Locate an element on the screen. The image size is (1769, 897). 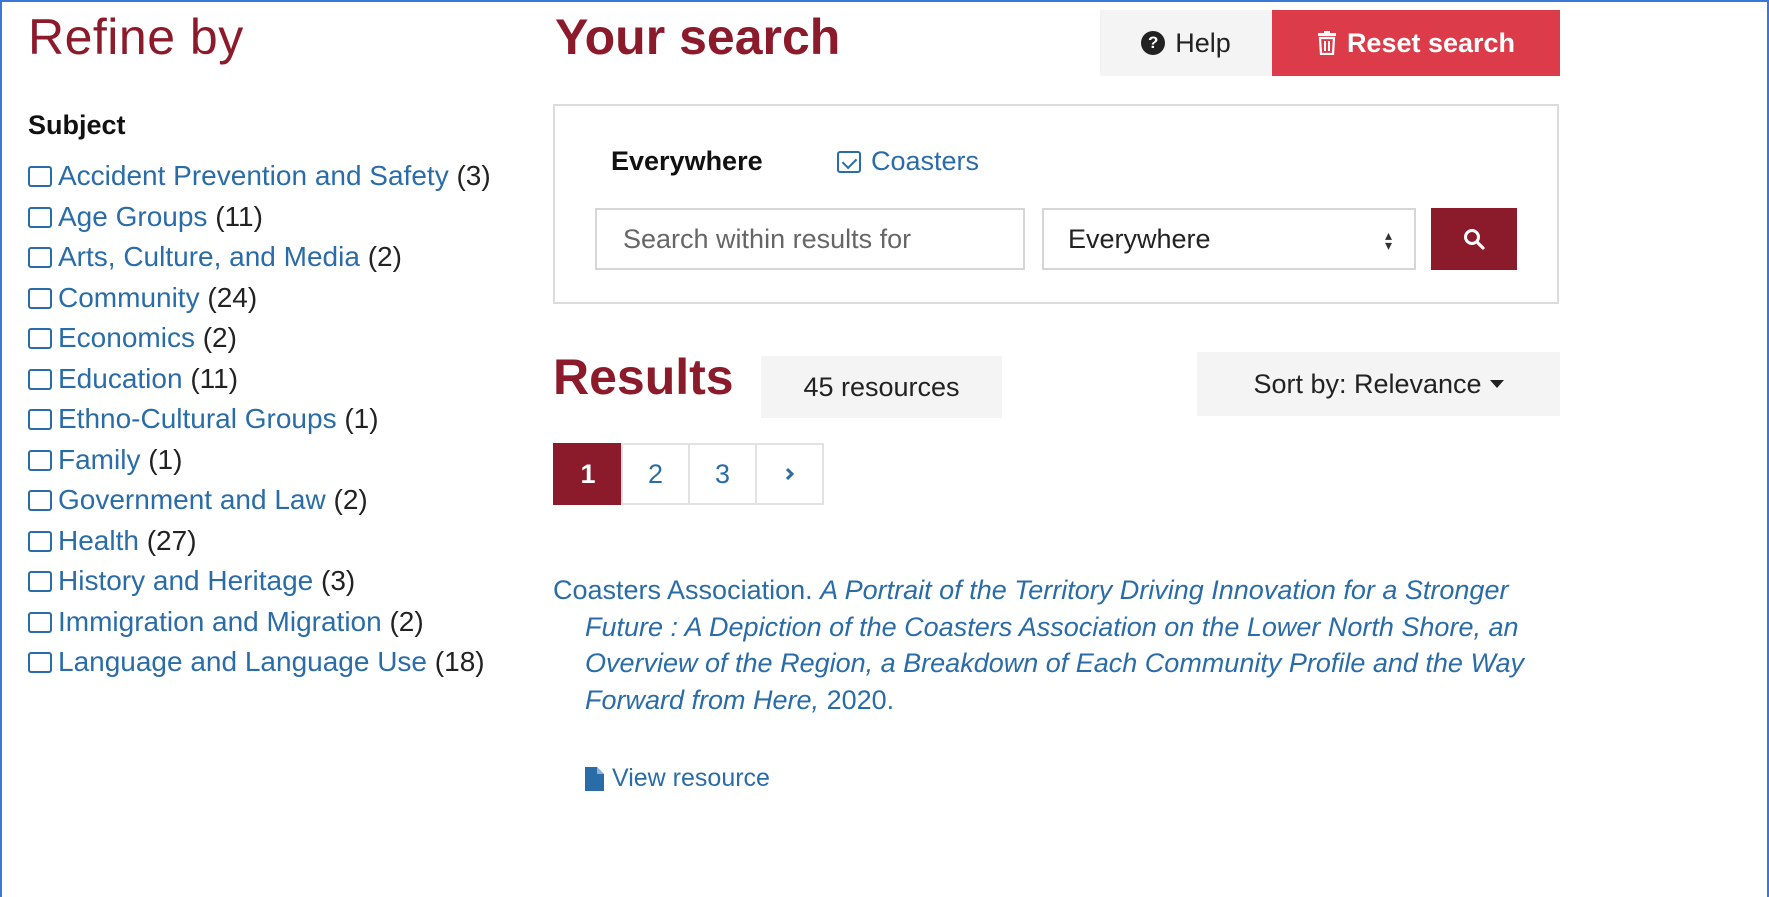
facet-label: Education is located at coordinates (120, 378).